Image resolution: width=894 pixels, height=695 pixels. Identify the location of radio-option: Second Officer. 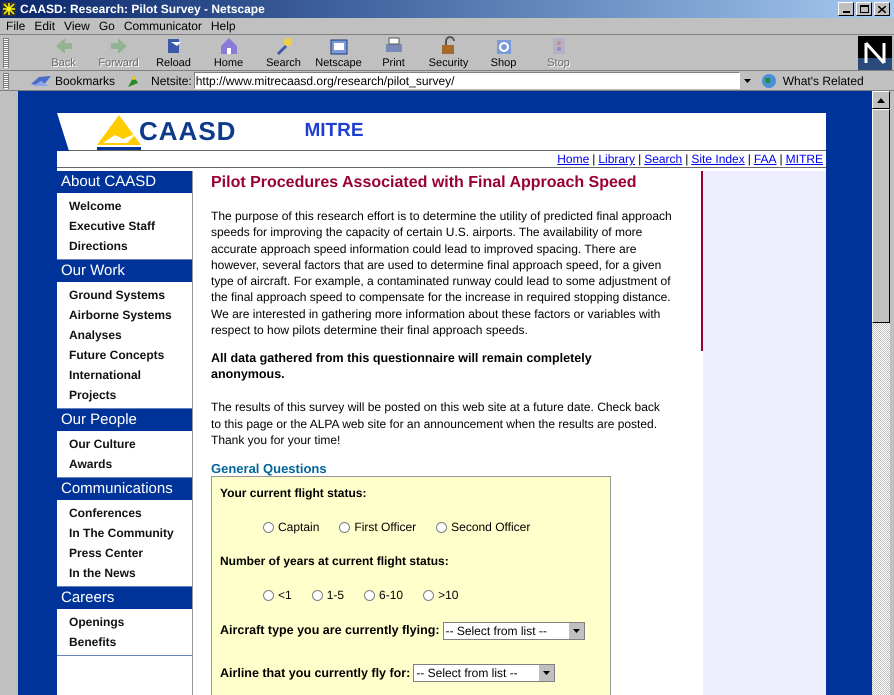
(483, 527).